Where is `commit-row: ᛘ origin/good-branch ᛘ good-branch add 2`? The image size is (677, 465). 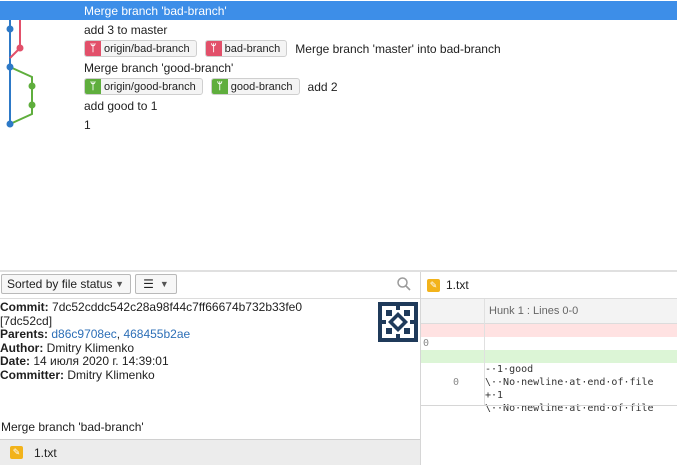
commit-row: ᛘ origin/good-branch ᛘ good-branch add 2 is located at coordinates (338, 86).